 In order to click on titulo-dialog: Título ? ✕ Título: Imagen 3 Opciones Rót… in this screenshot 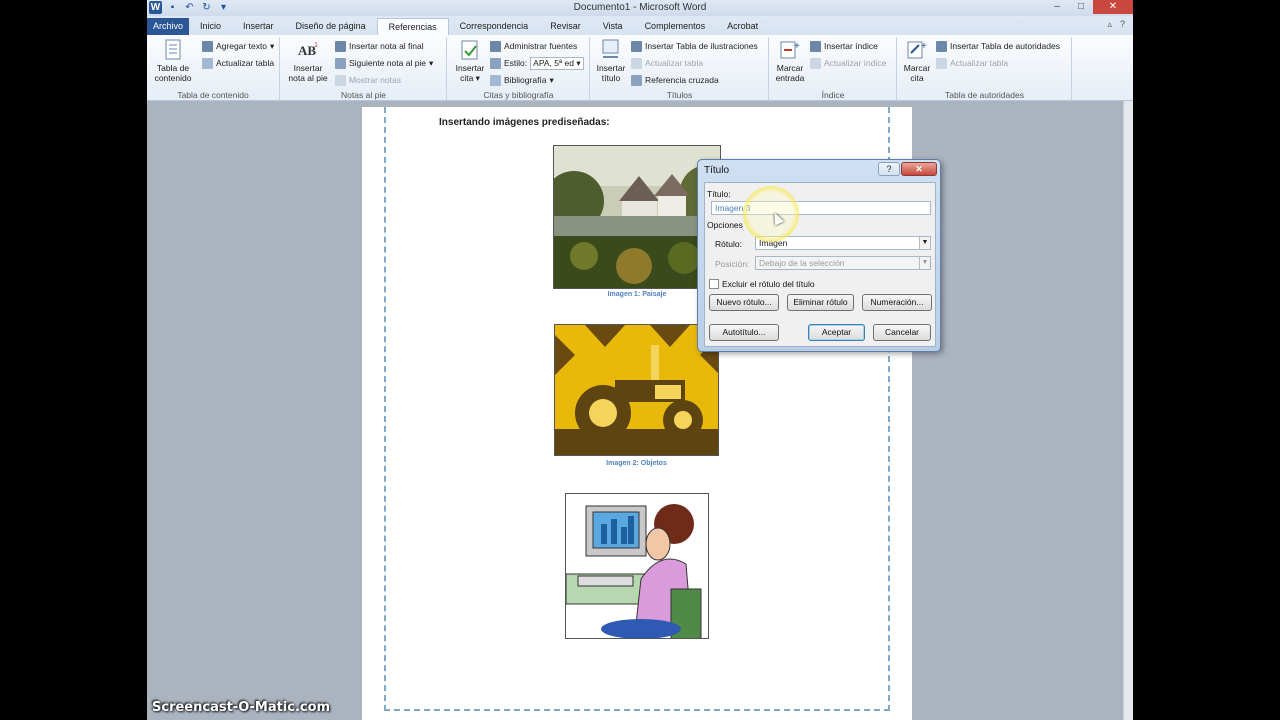, I will do `click(819, 255)`.